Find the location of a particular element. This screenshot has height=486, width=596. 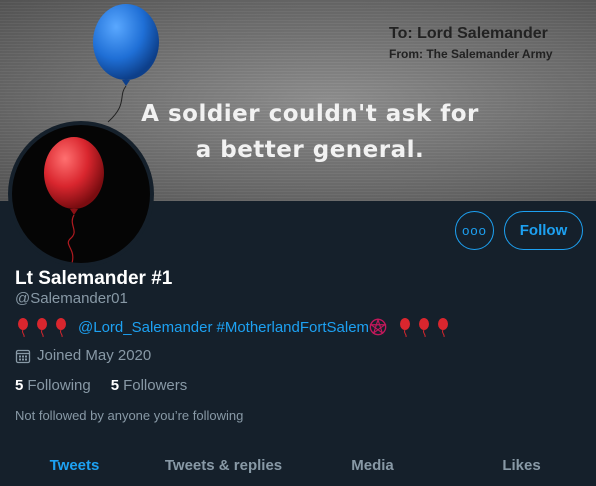

handle: @Salemander01 is located at coordinates (71, 298).